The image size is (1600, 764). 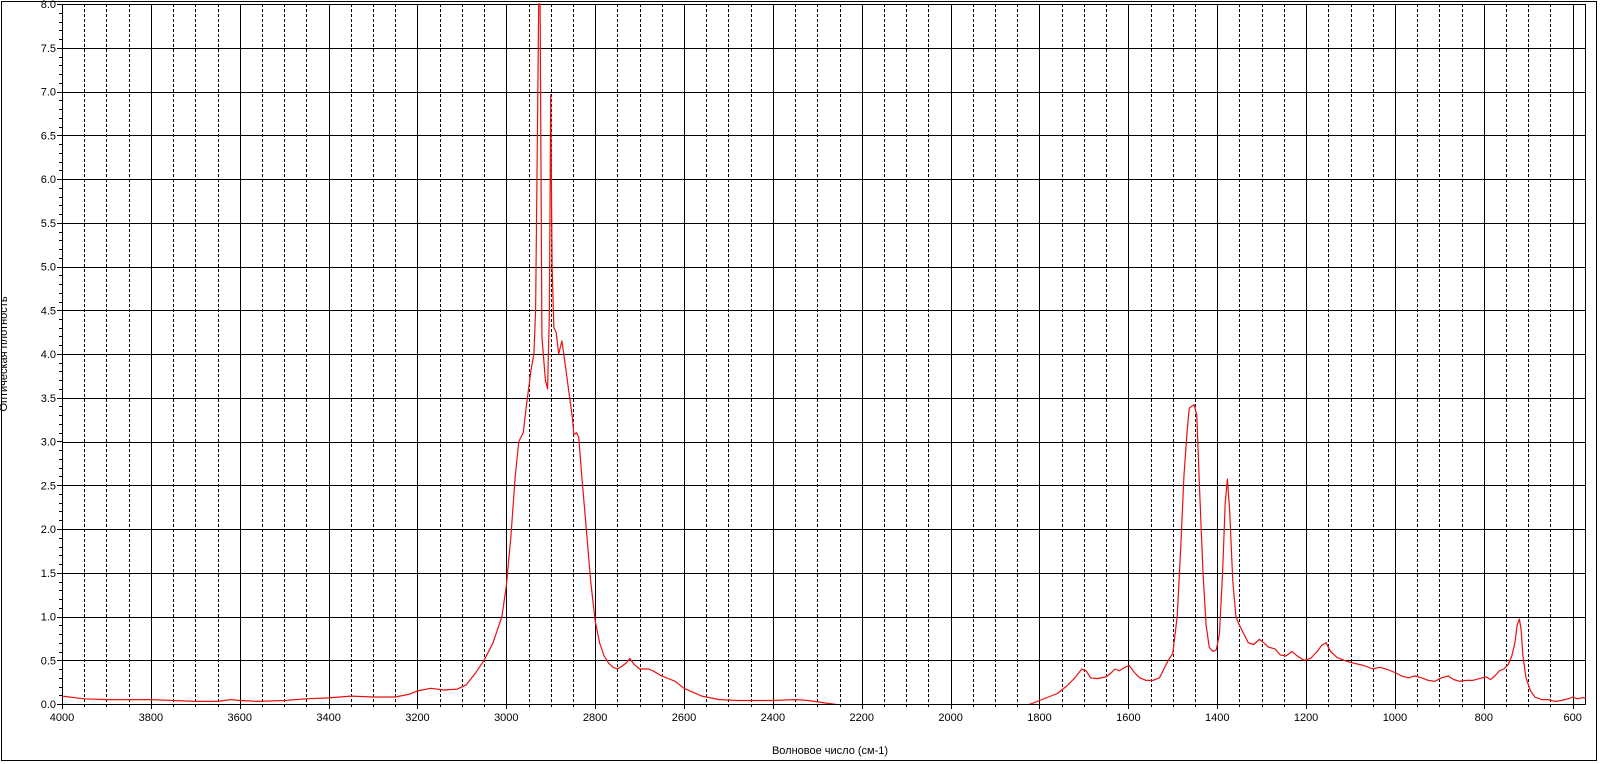 I want to click on x-tick-label: 1400, so click(x=1217, y=718).